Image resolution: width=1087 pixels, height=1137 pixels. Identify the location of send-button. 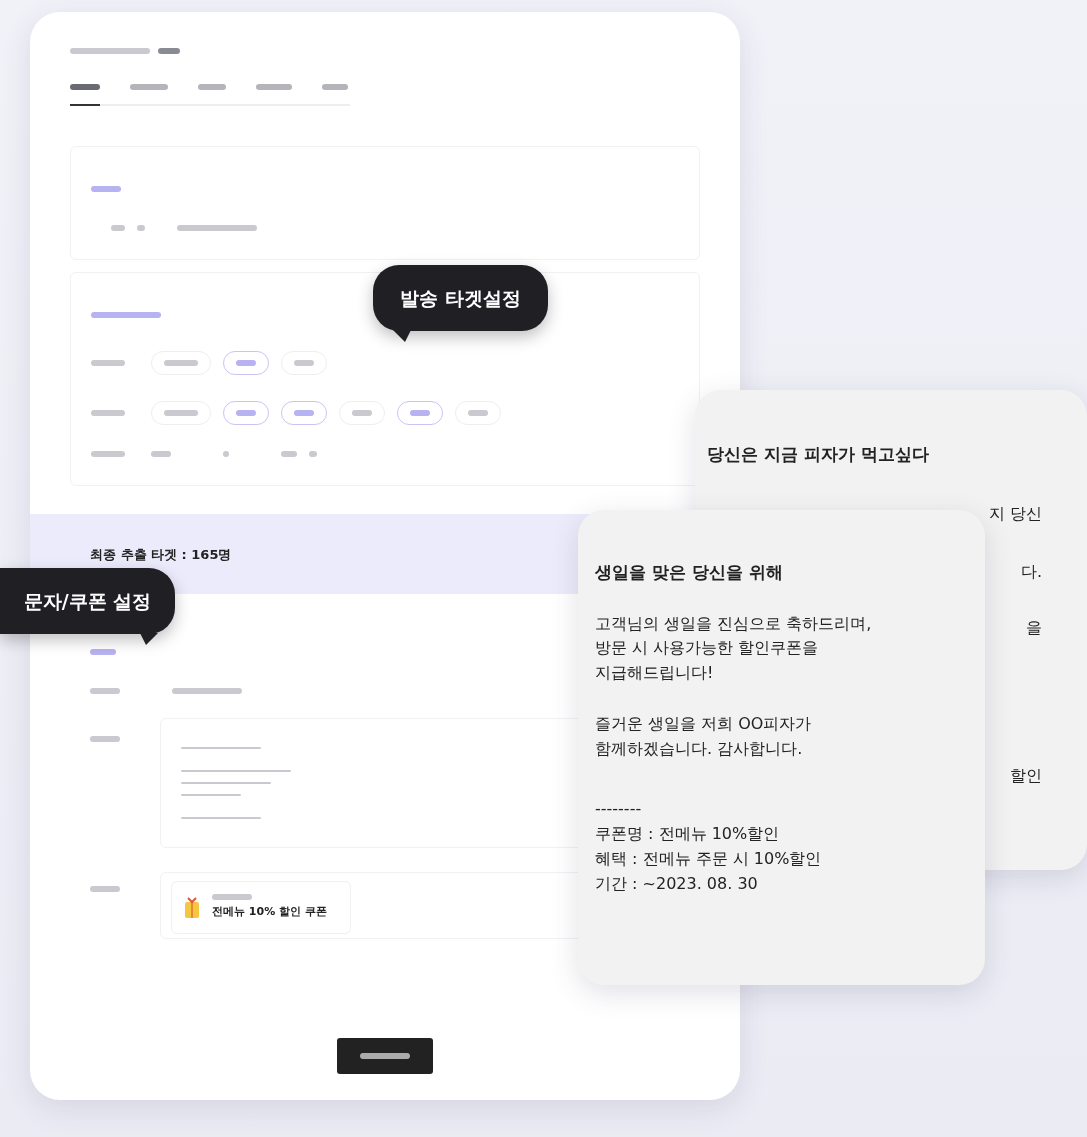
(385, 1056).